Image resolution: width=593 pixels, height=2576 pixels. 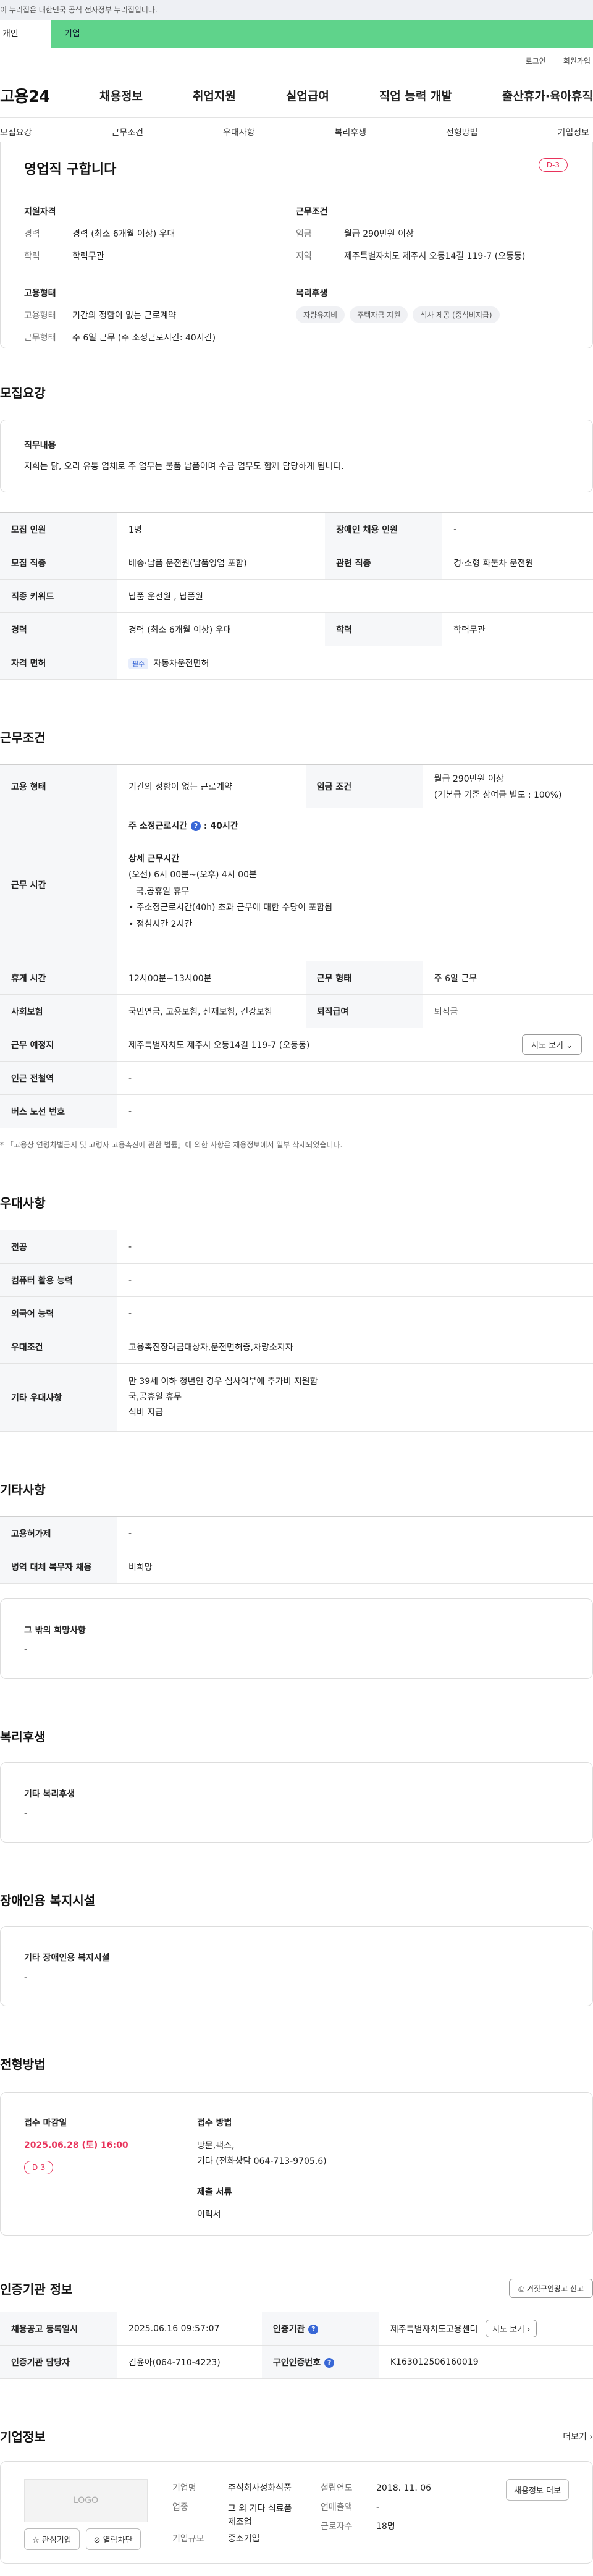 What do you see at coordinates (49, 1794) in the screenshot?
I see `welfare-label: 기타 복리후생` at bounding box center [49, 1794].